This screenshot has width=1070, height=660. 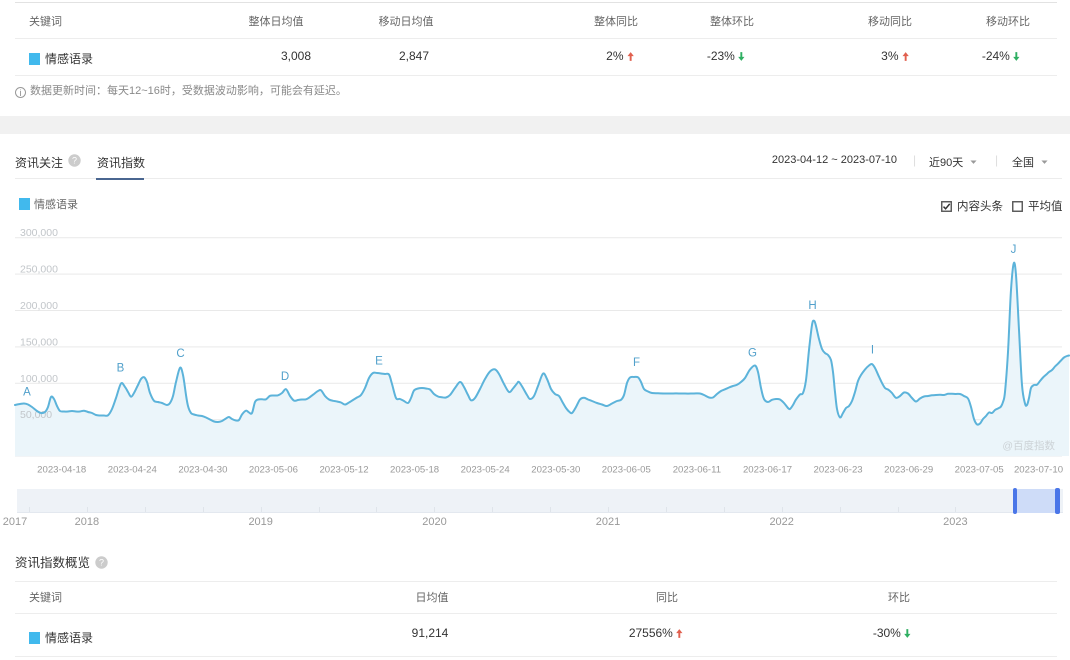 What do you see at coordinates (908, 470) in the screenshot?
I see `svg-text: 2023-06-29` at bounding box center [908, 470].